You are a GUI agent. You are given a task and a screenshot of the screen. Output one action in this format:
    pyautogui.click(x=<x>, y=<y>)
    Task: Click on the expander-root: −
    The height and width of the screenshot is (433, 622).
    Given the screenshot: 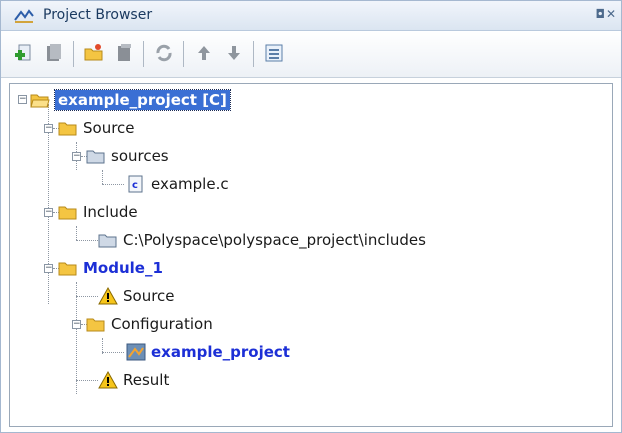 What is the action you would take?
    pyautogui.click(x=22, y=99)
    